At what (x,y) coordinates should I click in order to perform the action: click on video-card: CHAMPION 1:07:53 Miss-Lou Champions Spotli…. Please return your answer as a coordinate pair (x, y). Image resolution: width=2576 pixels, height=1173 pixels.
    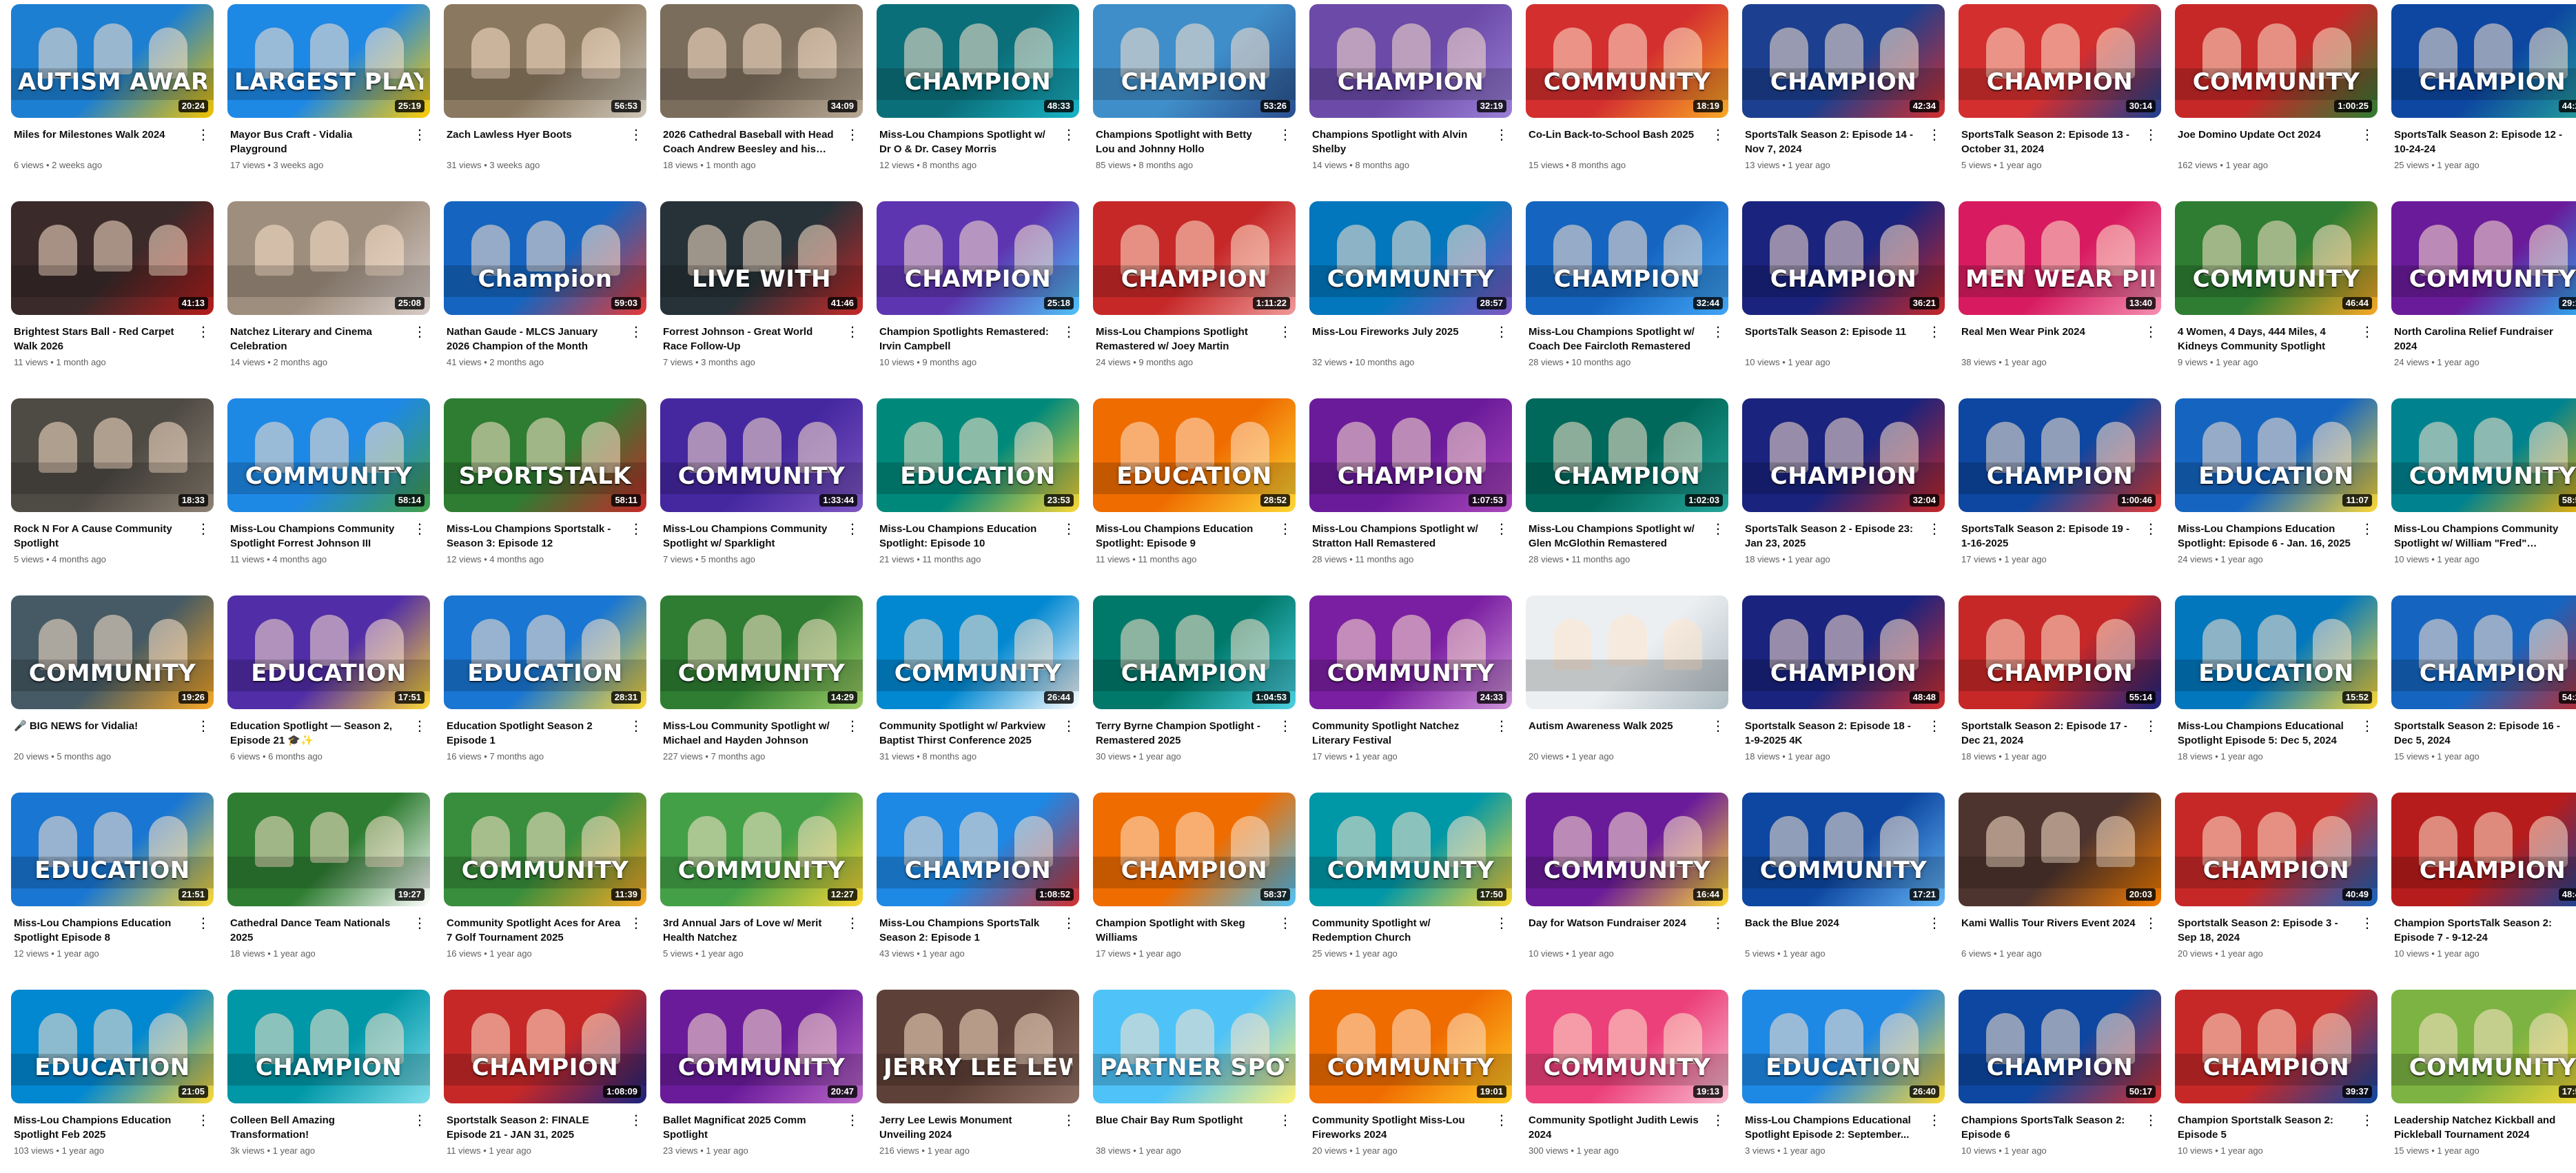
    Looking at the image, I should click on (1410, 490).